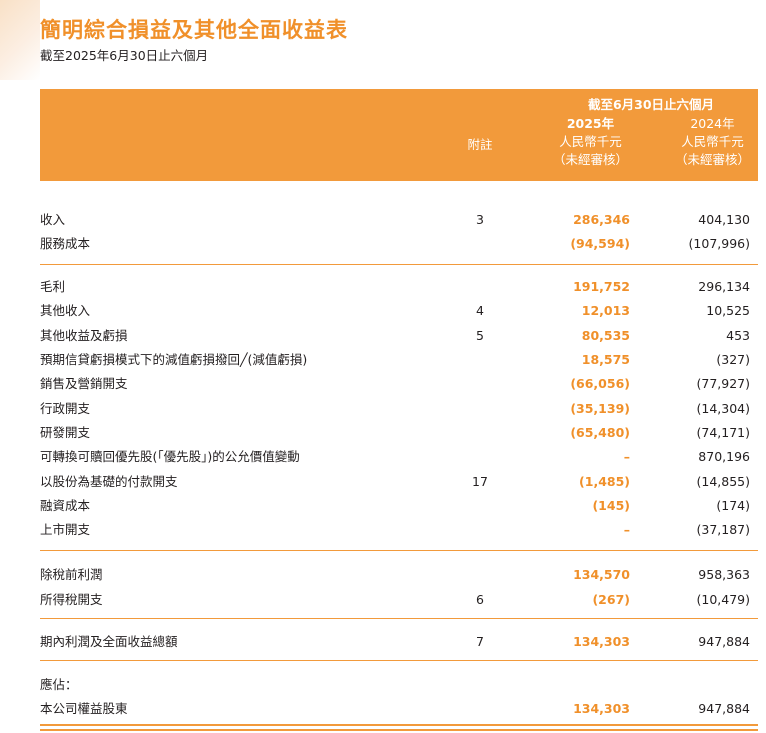 The width and height of the screenshot is (766, 733). I want to click on row-value-2025: 12,013, so click(605, 310).